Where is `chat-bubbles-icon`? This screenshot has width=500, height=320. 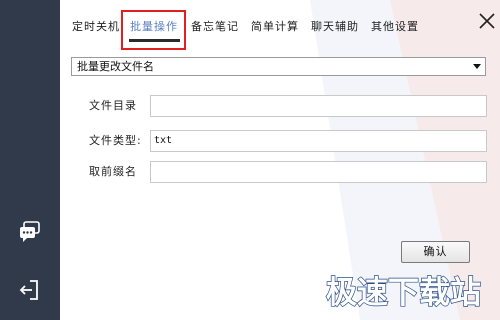 chat-bubbles-icon is located at coordinates (30, 232).